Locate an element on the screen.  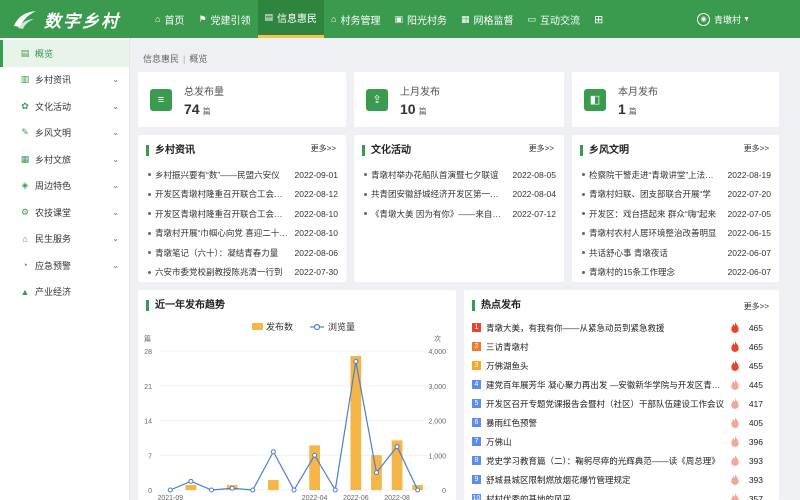
list-icon: ≡ is located at coordinates (161, 99).